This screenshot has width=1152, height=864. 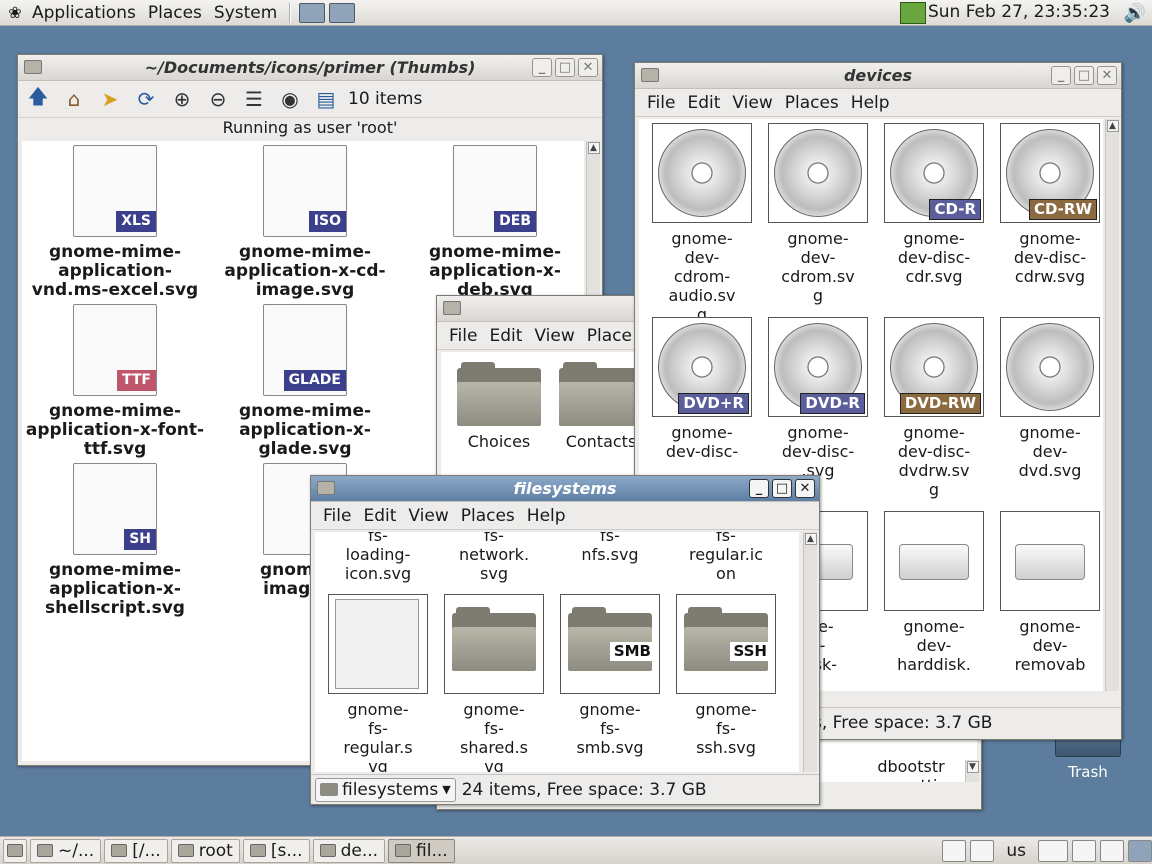 What do you see at coordinates (494, 683) in the screenshot?
I see `fs-item: gnome- fs- shared.s vg` at bounding box center [494, 683].